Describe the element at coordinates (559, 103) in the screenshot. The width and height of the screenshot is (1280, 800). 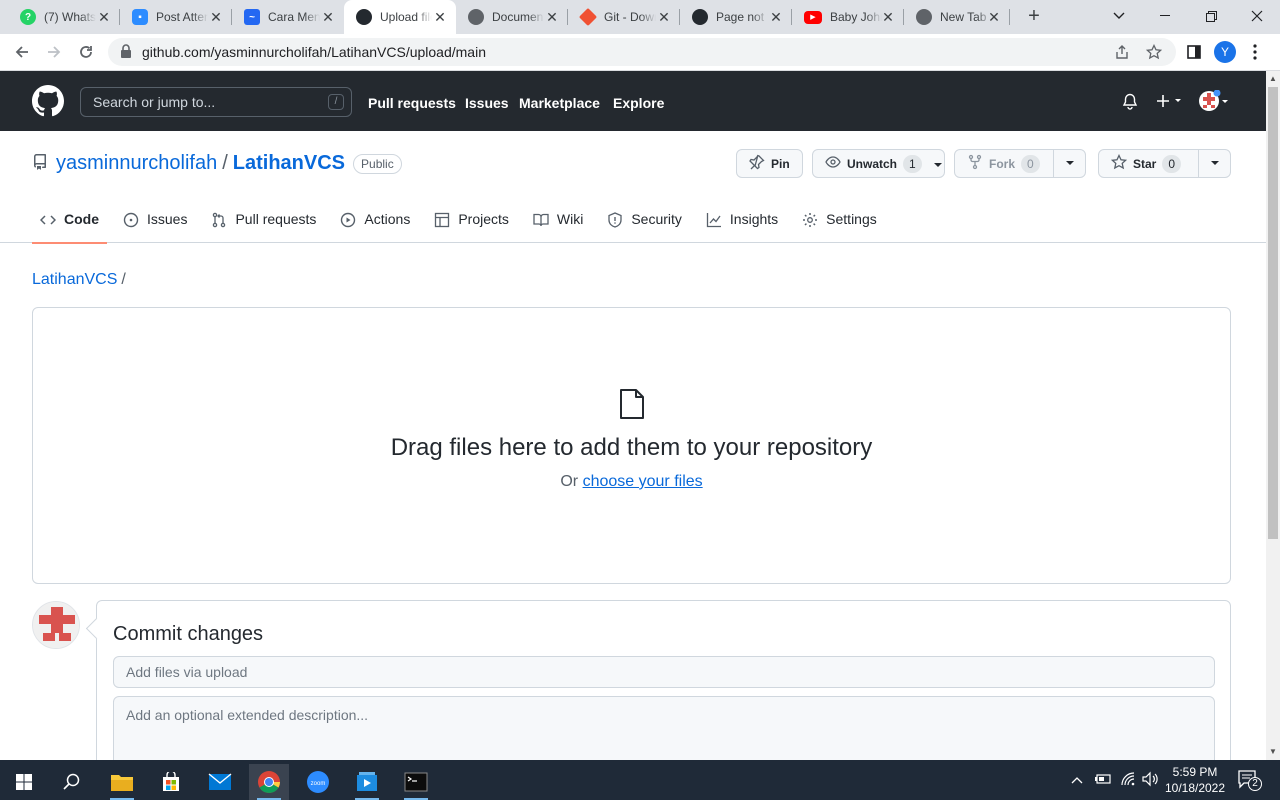
I see `header-nav-marketplace: Marketplace` at that location.